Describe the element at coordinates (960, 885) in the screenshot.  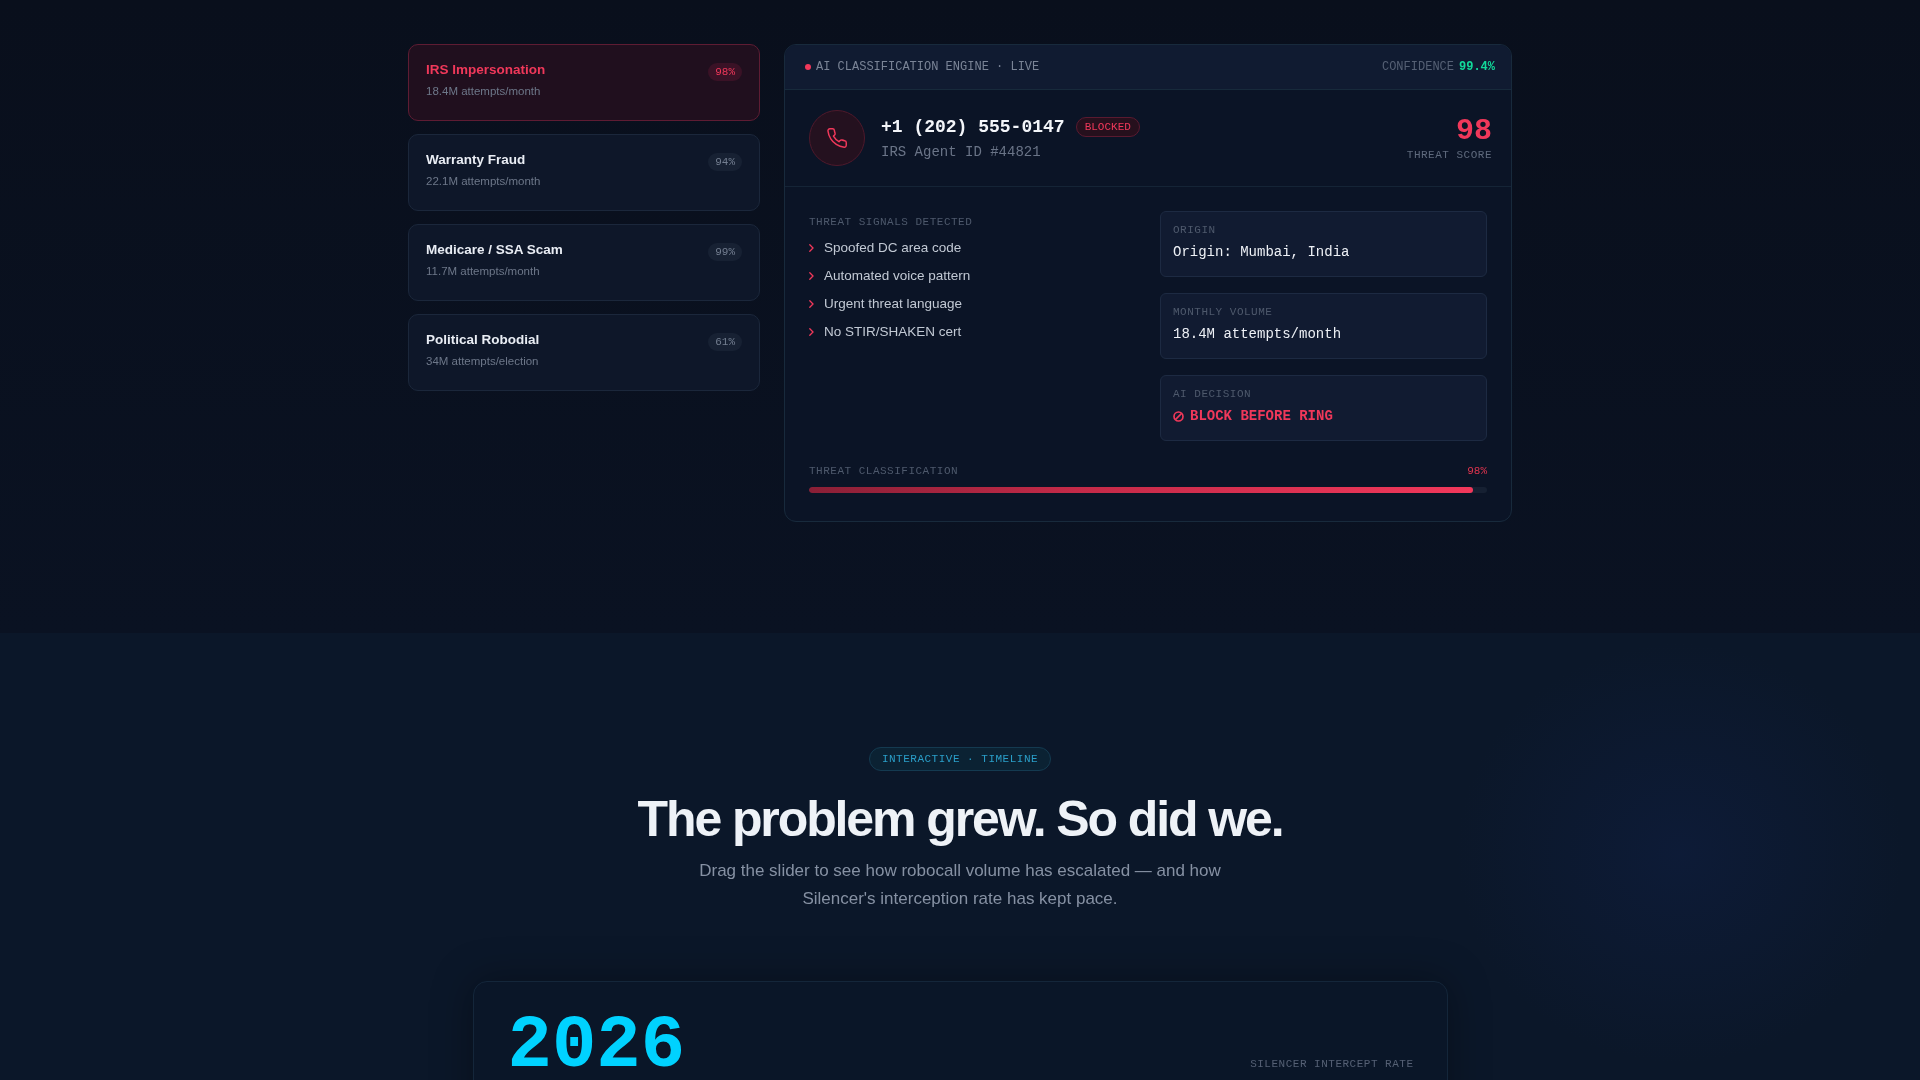
I see `section-description: Drag the slider to see how robocall volume has escalated — and how Silencer's interception rate has kept pace.` at that location.